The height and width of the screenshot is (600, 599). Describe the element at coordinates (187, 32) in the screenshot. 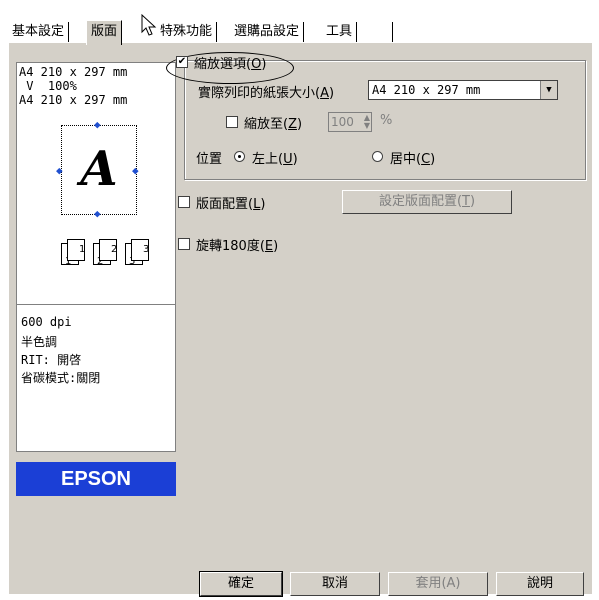

I see `tab-special-features: 特殊功能` at that location.